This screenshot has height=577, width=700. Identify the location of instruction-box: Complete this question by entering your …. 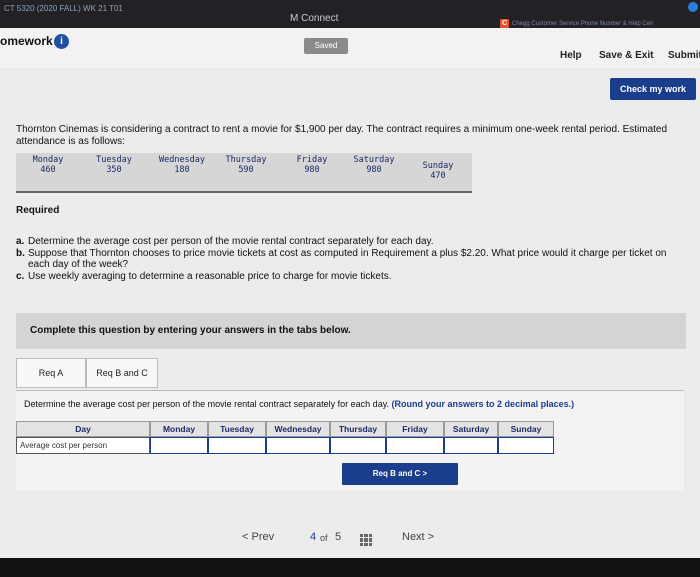
(351, 331).